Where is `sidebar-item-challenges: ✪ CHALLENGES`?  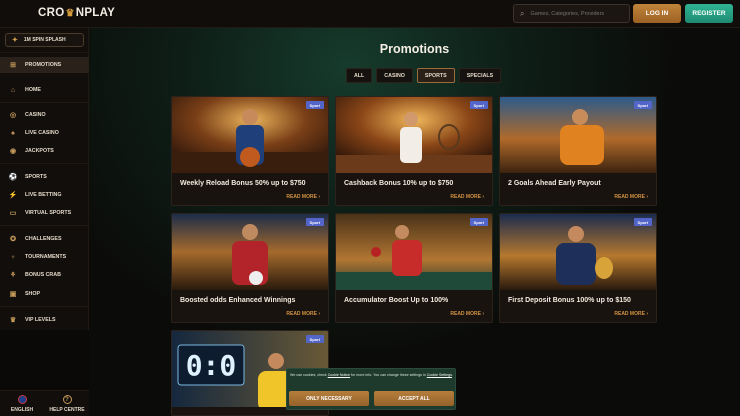
sidebar-item-challenges: ✪ CHALLENGES is located at coordinates (44, 239).